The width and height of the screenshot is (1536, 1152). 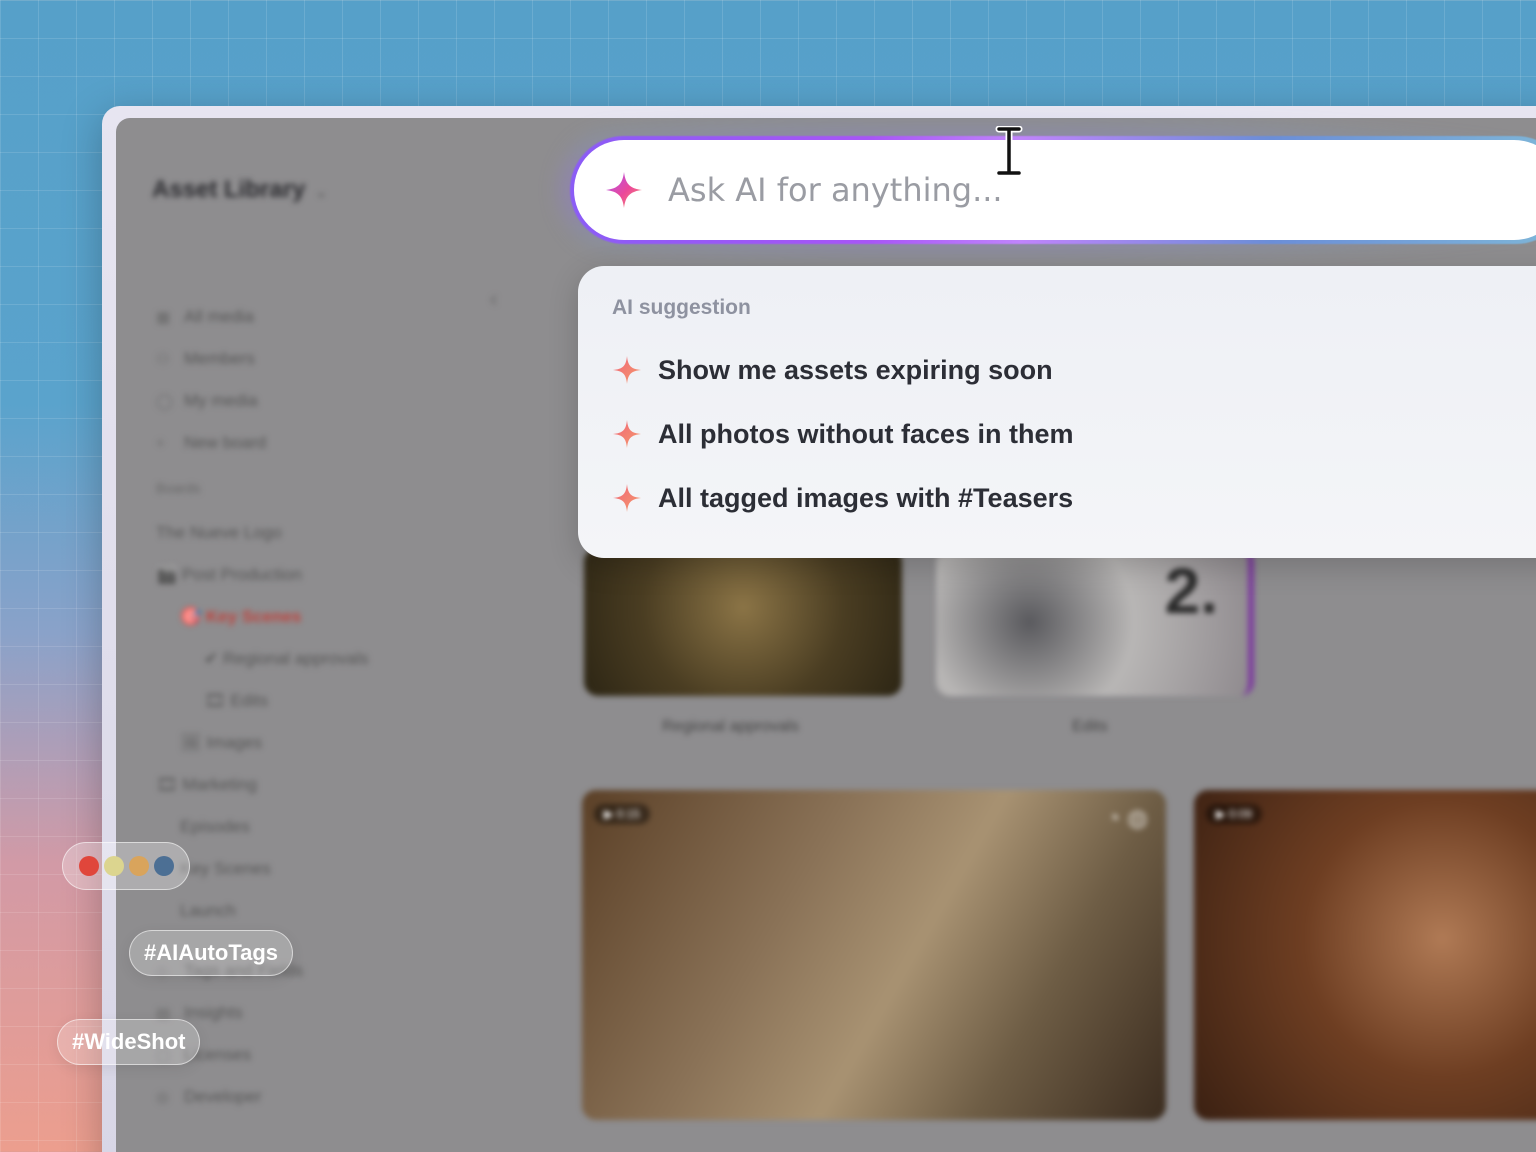 What do you see at coordinates (321, 359) in the screenshot?
I see `sidebar-item-members: ⚇ Members` at bounding box center [321, 359].